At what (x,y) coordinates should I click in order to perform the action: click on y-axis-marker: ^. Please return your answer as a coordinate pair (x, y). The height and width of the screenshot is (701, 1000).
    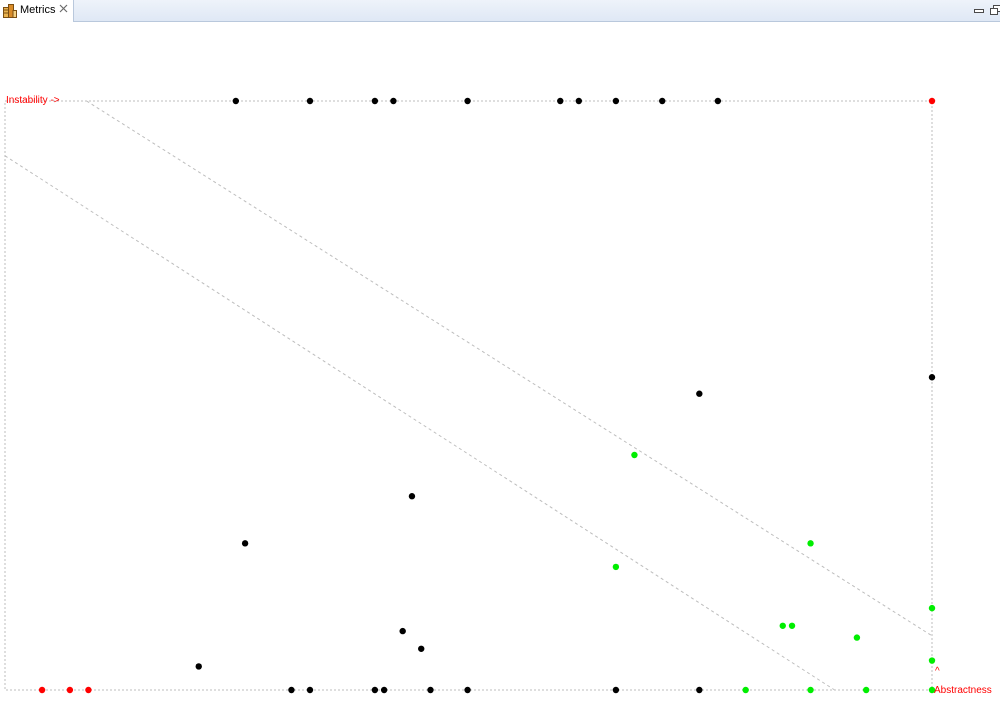
    Looking at the image, I should click on (937, 671).